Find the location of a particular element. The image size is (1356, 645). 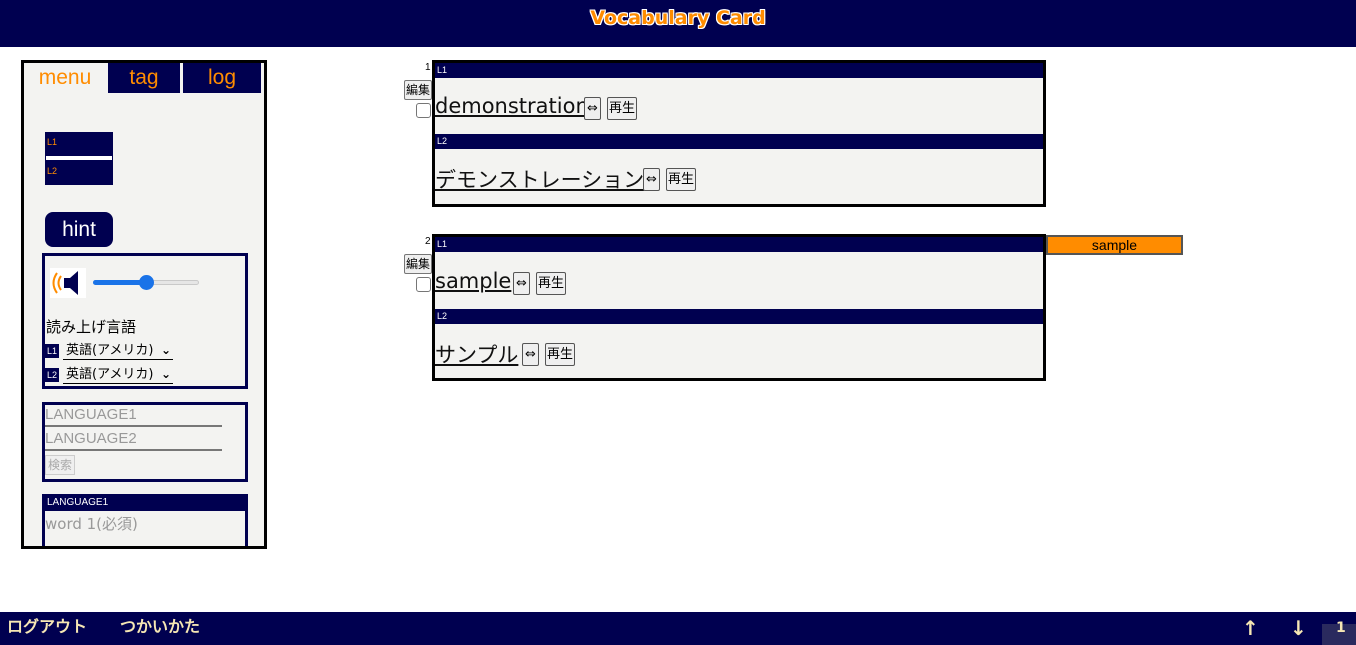

scroll-up-icon: ↑ is located at coordinates (1250, 628).